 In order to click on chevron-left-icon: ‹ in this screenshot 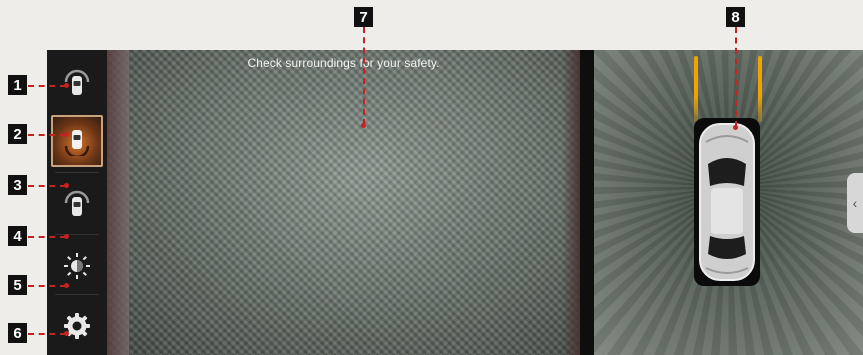, I will do `click(855, 203)`.